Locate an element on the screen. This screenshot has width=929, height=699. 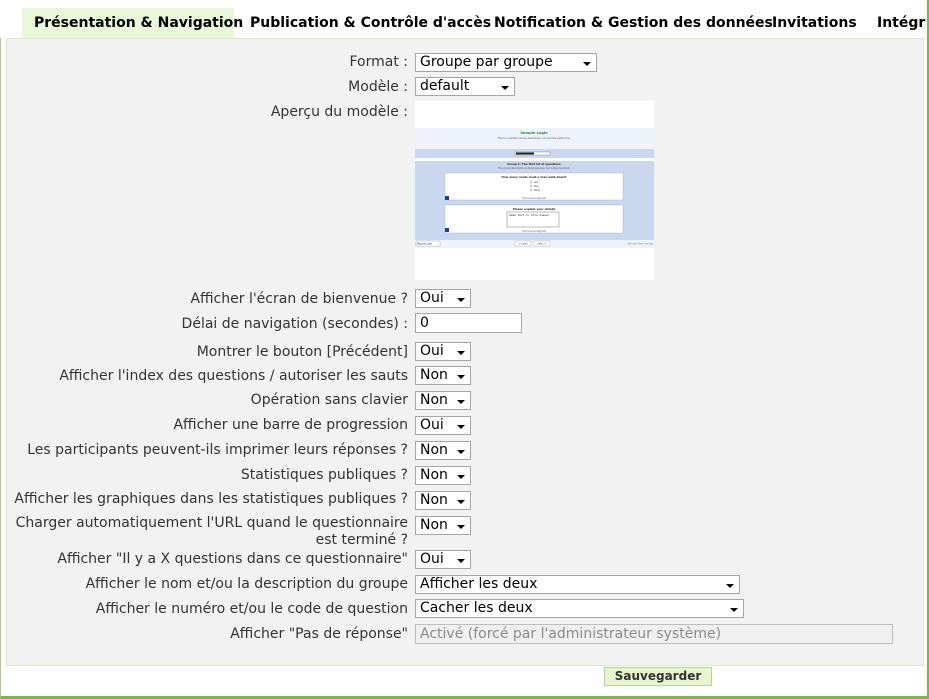
index-value: Non is located at coordinates (434, 375).